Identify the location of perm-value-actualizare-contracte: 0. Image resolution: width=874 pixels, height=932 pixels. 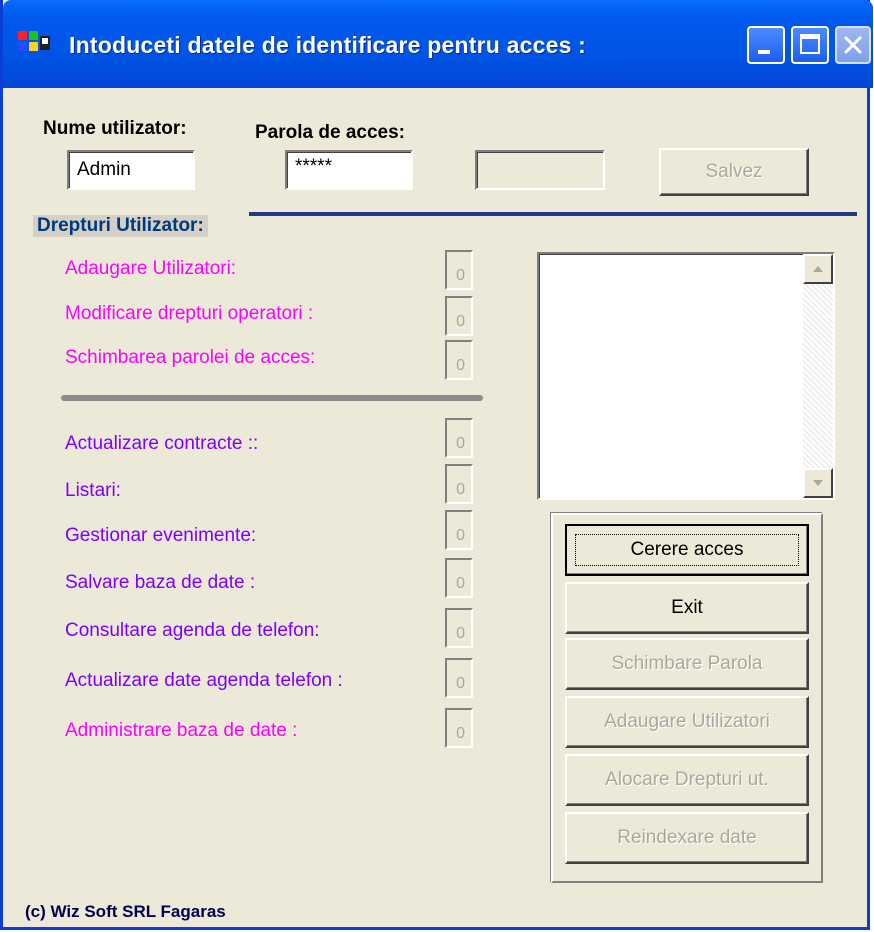
(459, 438).